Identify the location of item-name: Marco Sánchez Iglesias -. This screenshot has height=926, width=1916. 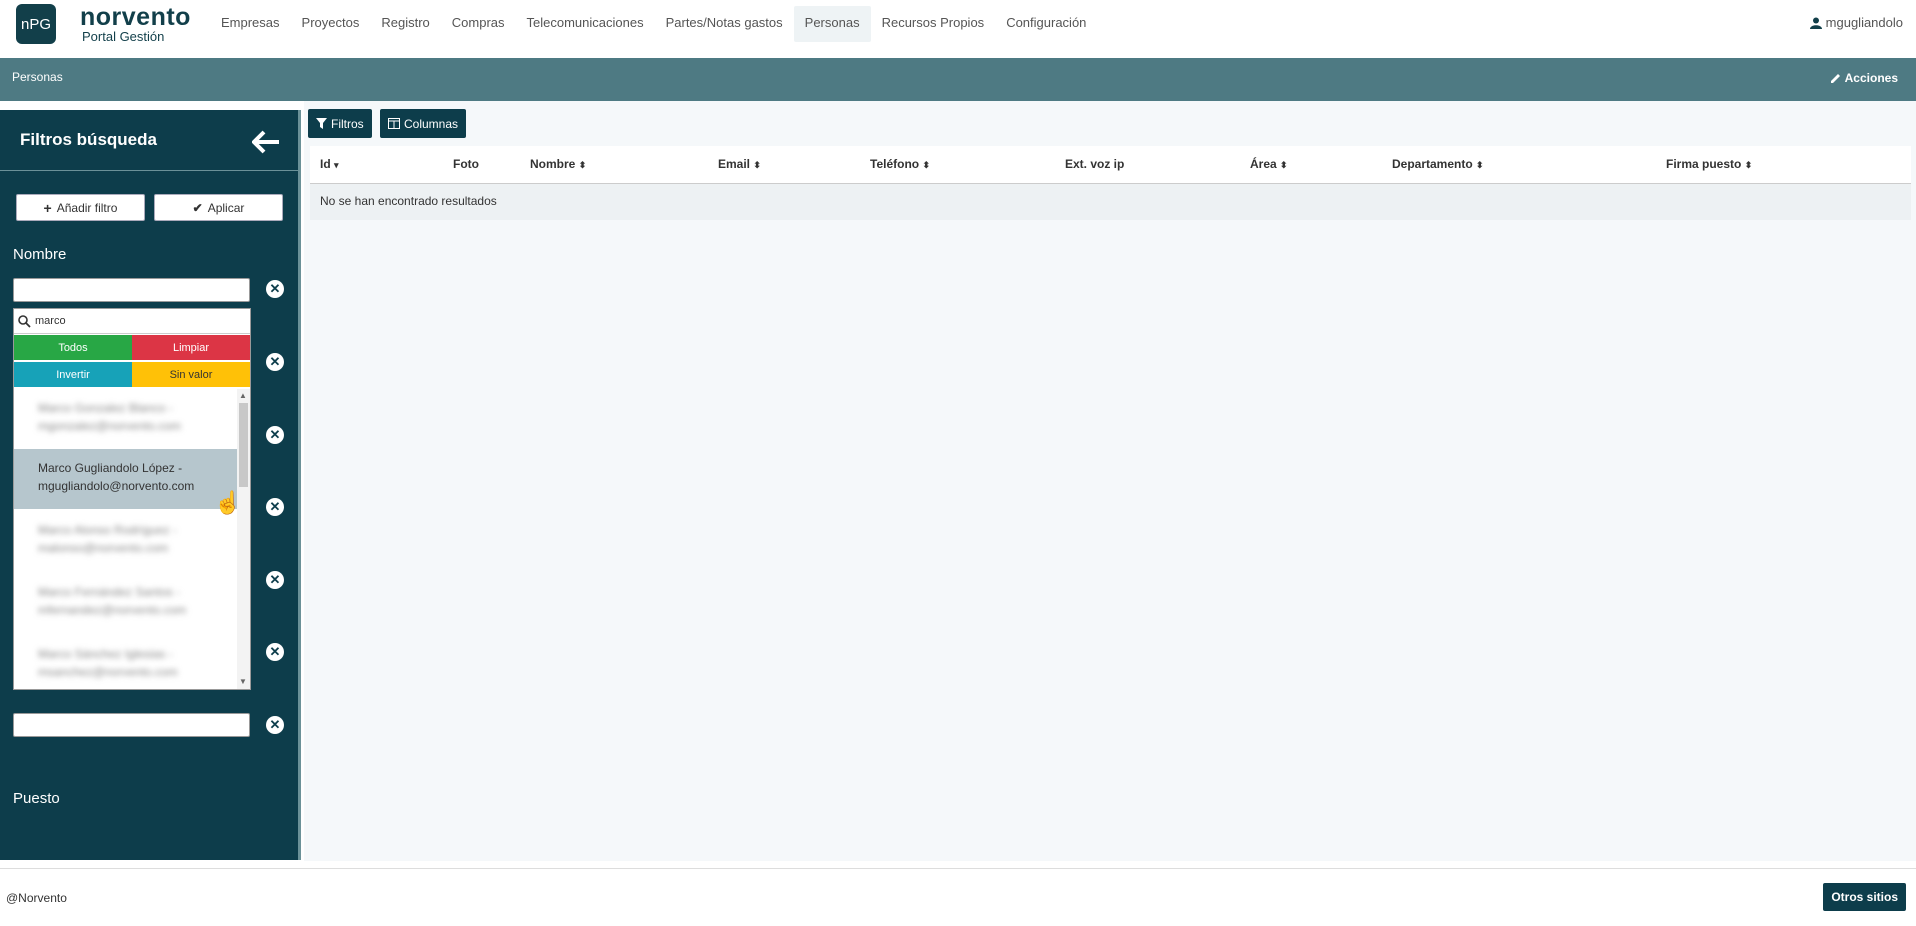
(105, 654).